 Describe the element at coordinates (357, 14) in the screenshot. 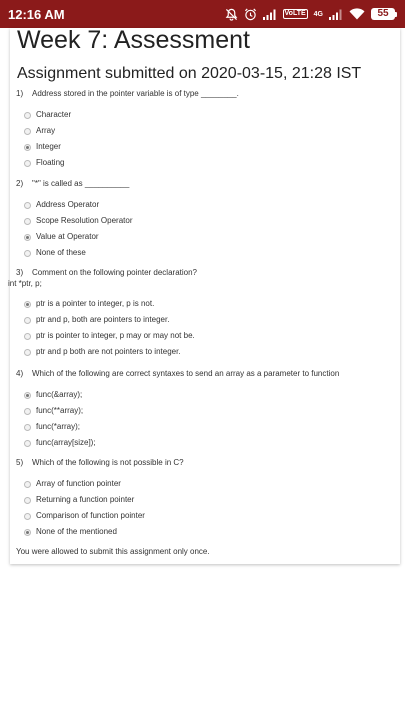

I see `wifi-icon` at that location.